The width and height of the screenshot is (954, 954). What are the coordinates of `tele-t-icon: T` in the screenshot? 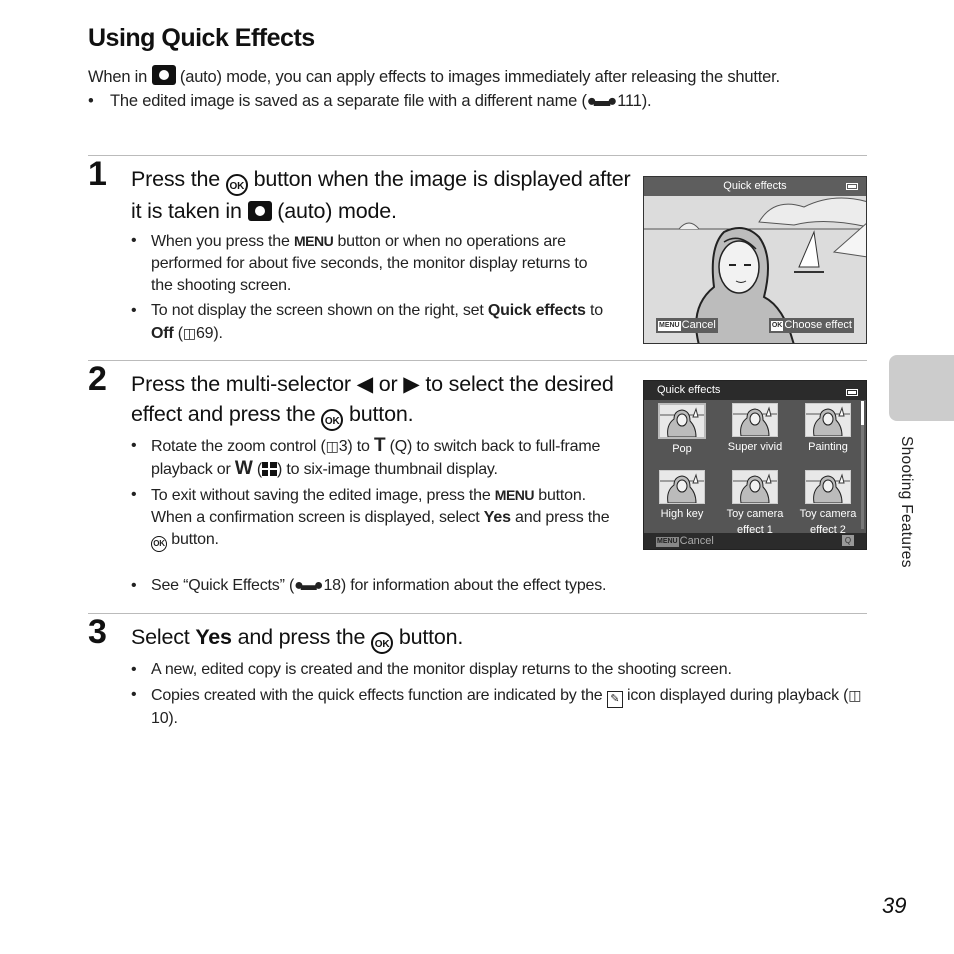 It's located at (379, 445).